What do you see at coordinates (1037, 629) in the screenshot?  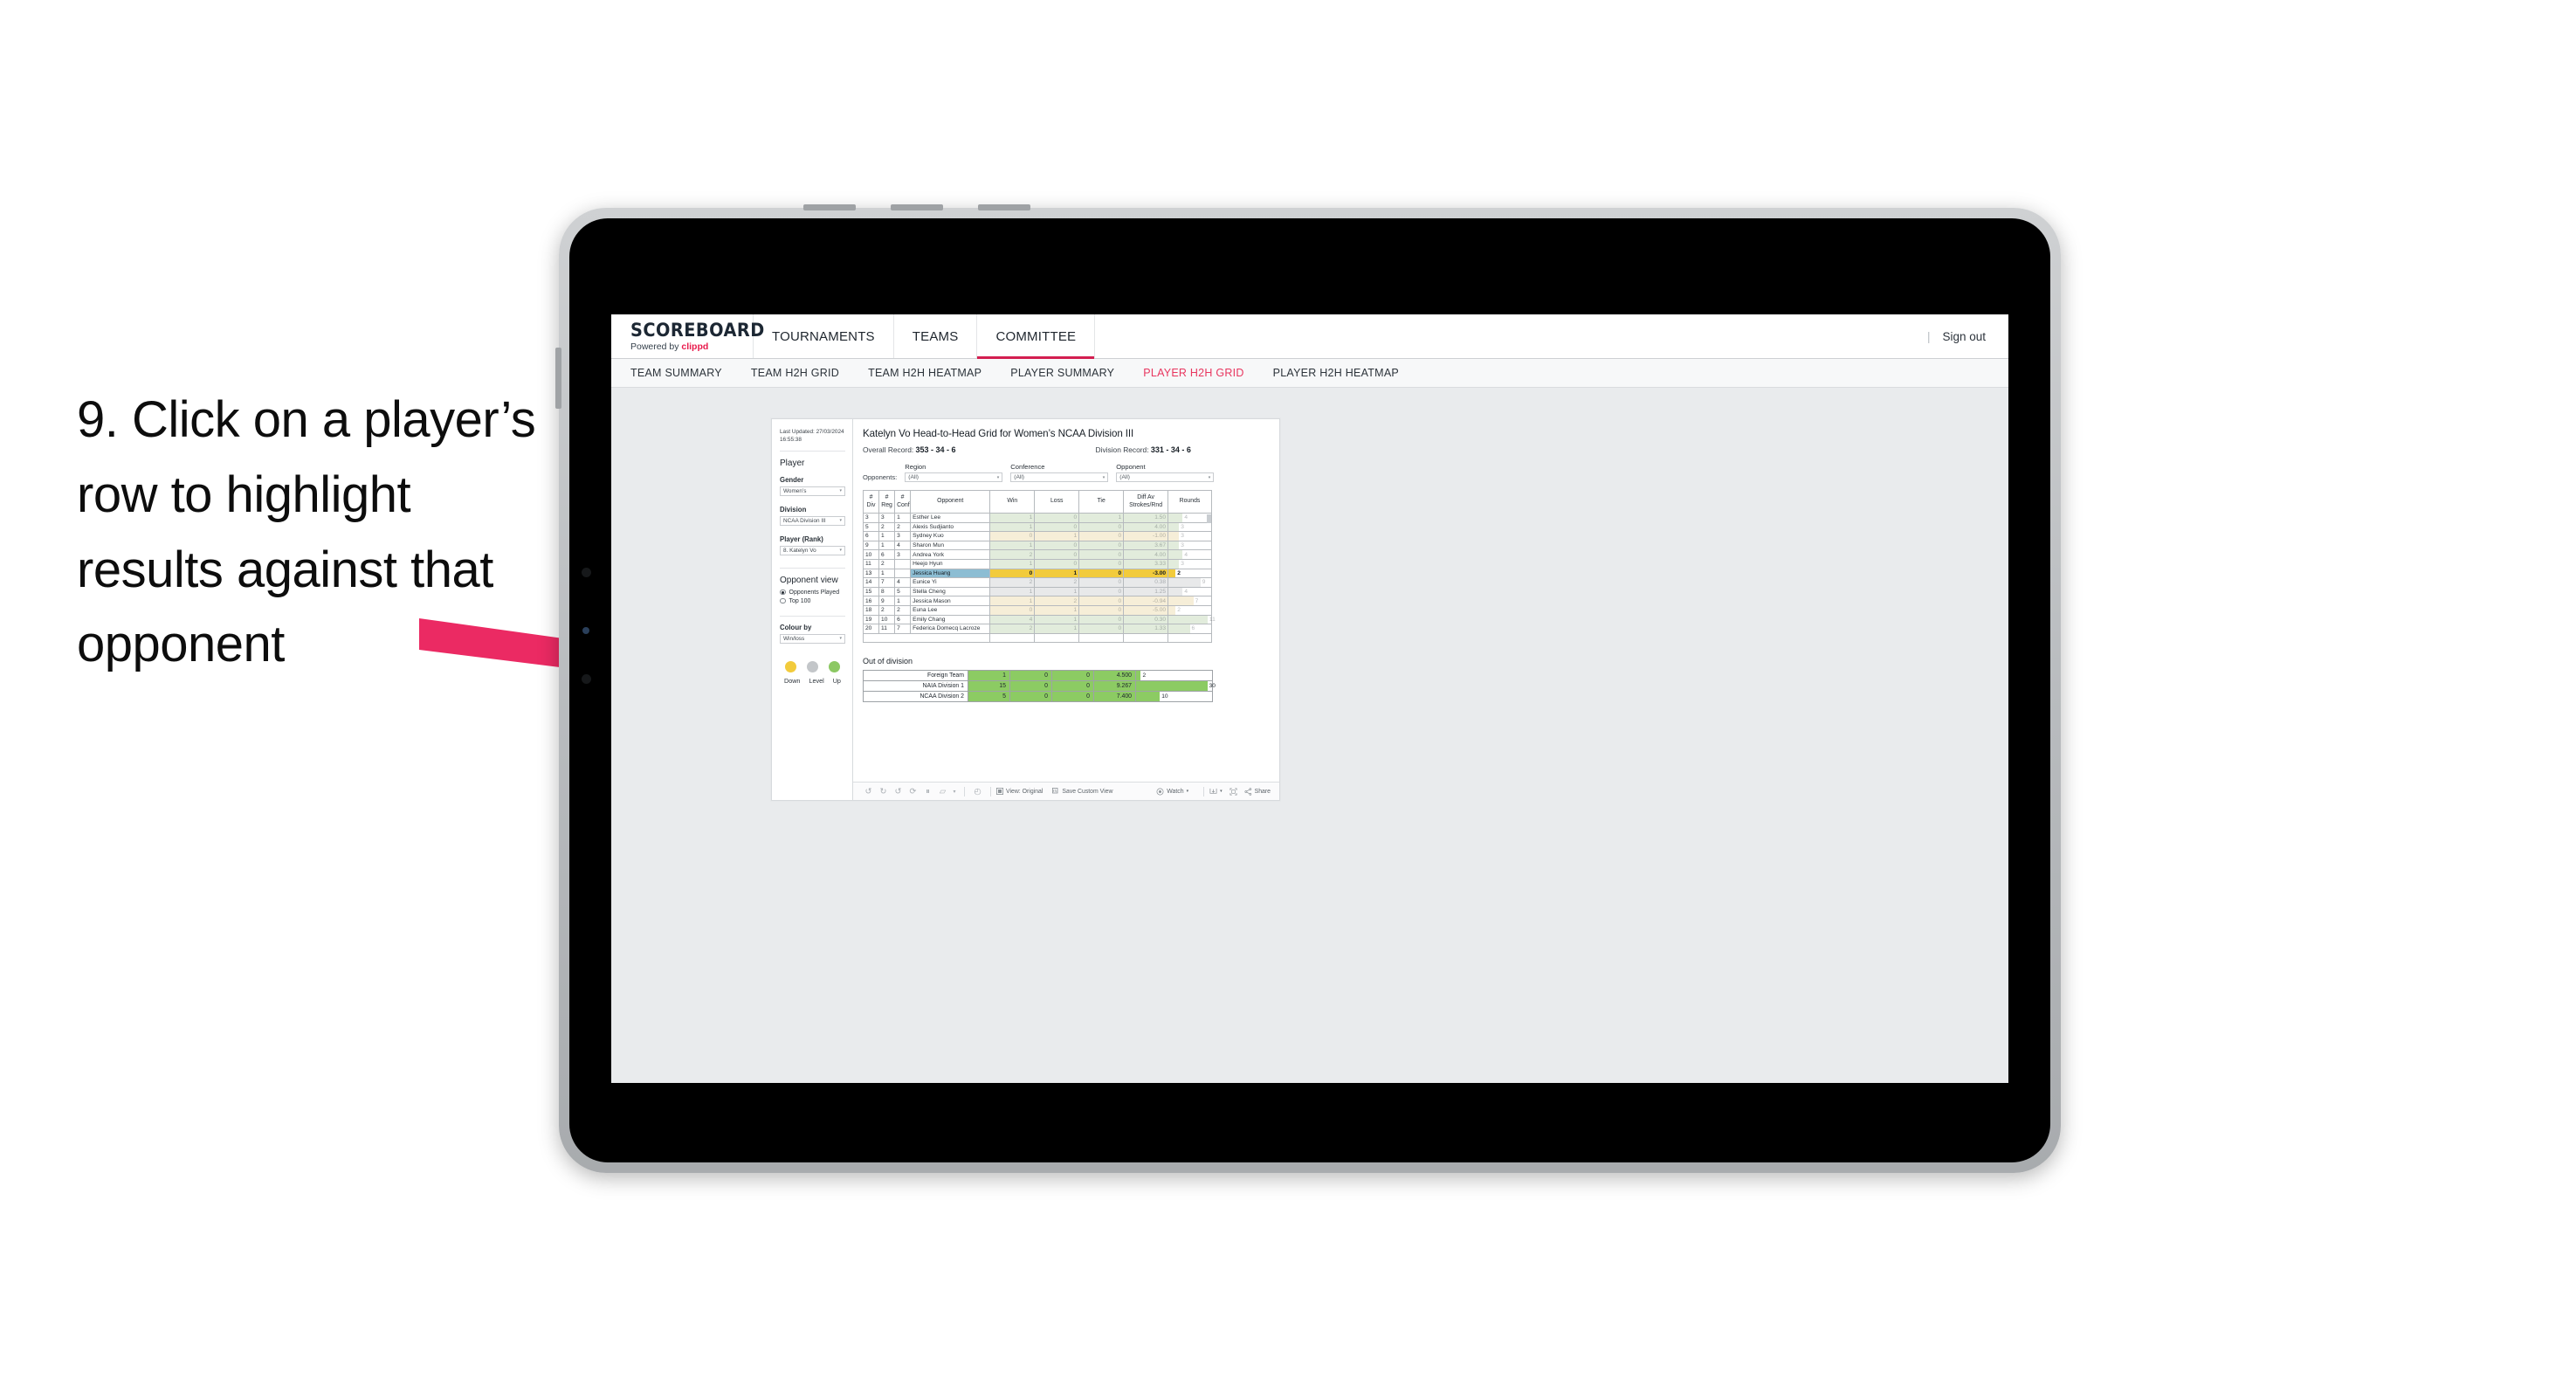 I see `table-row: 20 11 7 Federica Domecq Lacroze 2 1 0 1.33 6` at bounding box center [1037, 629].